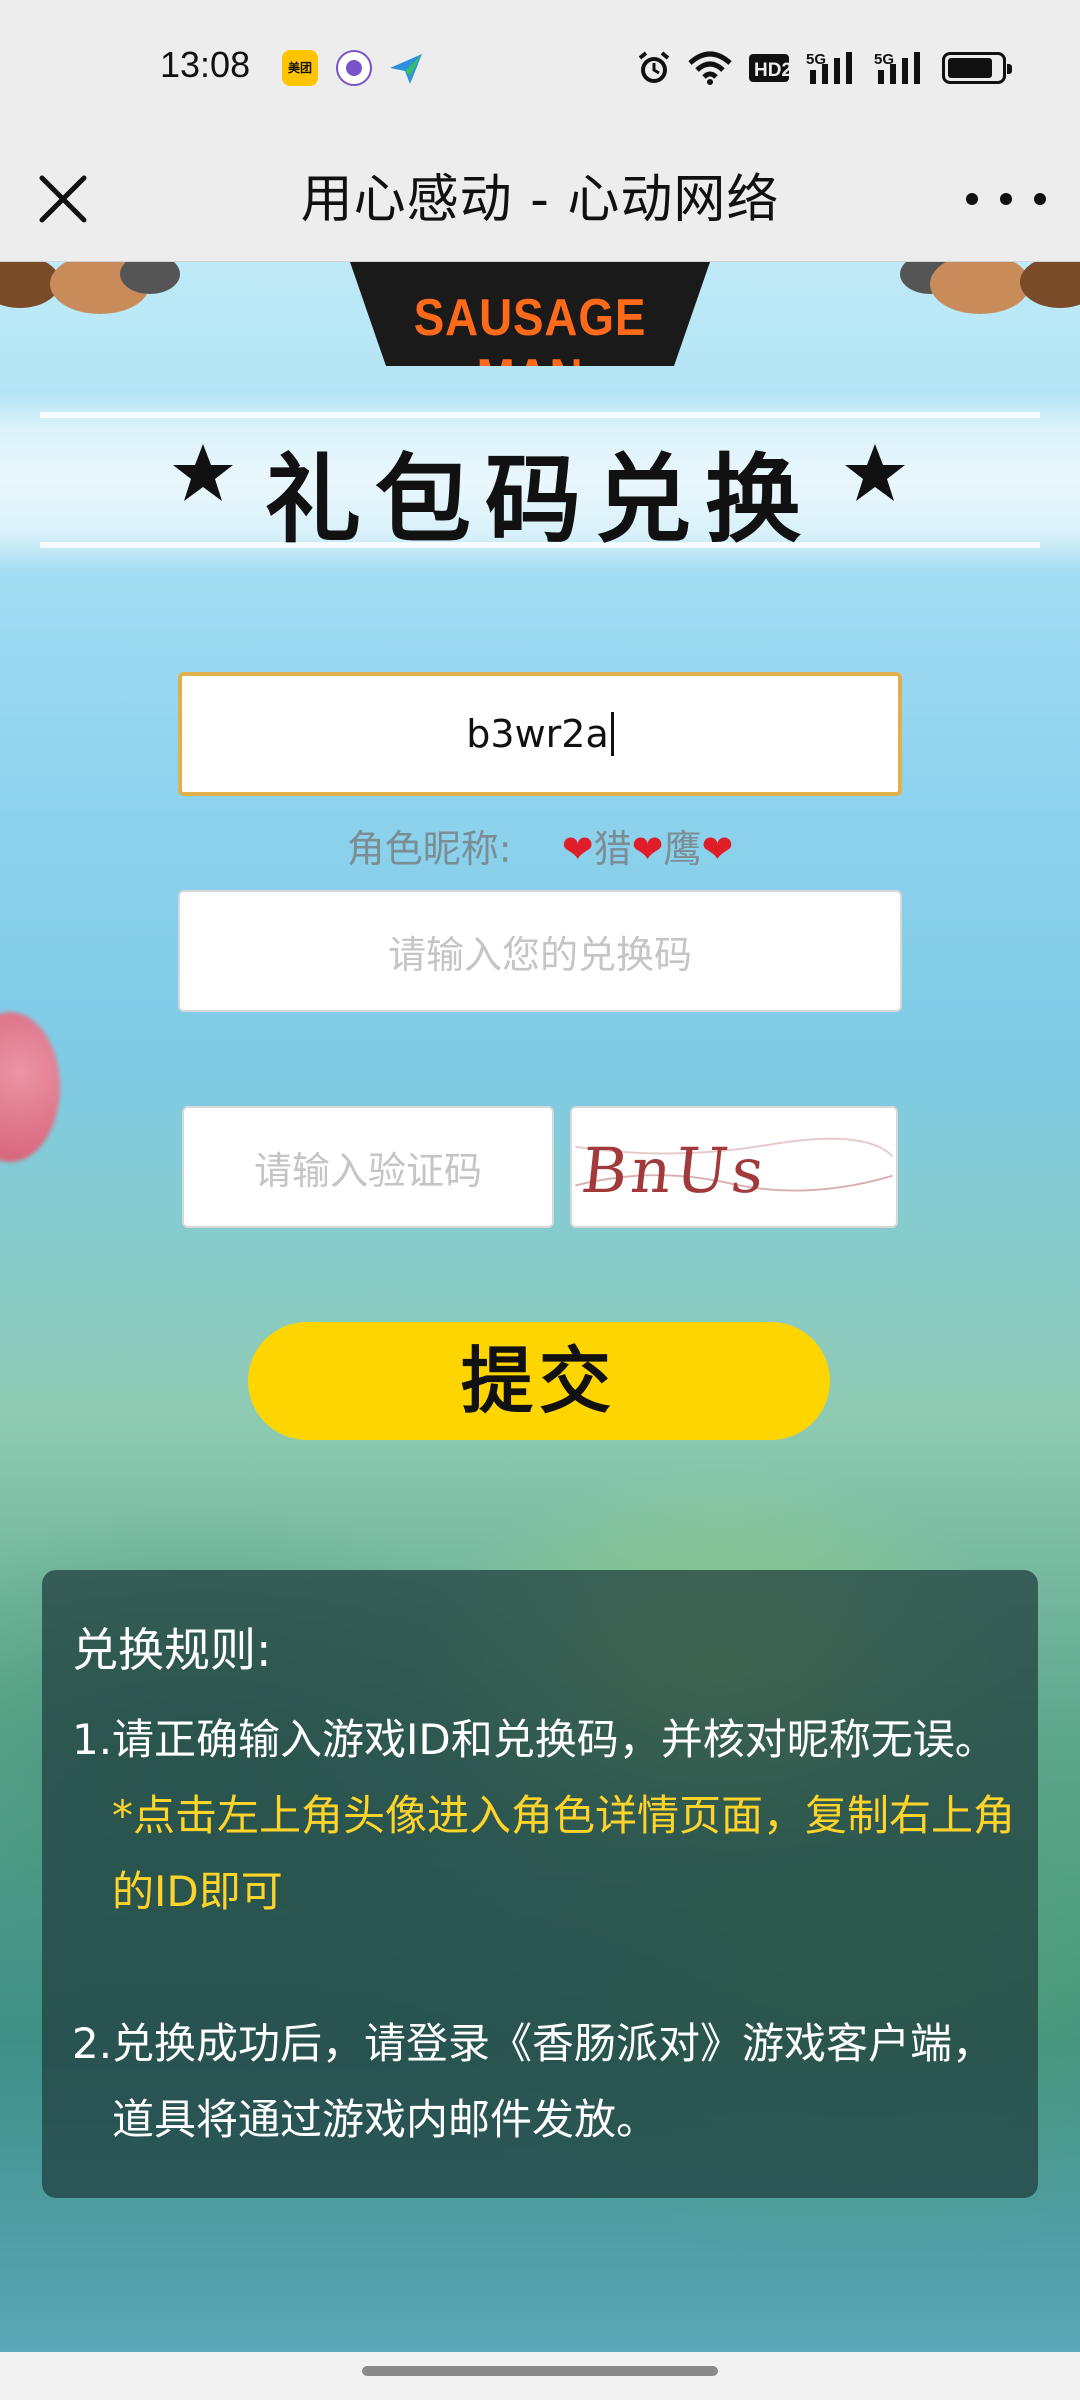  Describe the element at coordinates (367, 1170) in the screenshot. I see `captcha-placeholder: 请输入验证码` at that location.